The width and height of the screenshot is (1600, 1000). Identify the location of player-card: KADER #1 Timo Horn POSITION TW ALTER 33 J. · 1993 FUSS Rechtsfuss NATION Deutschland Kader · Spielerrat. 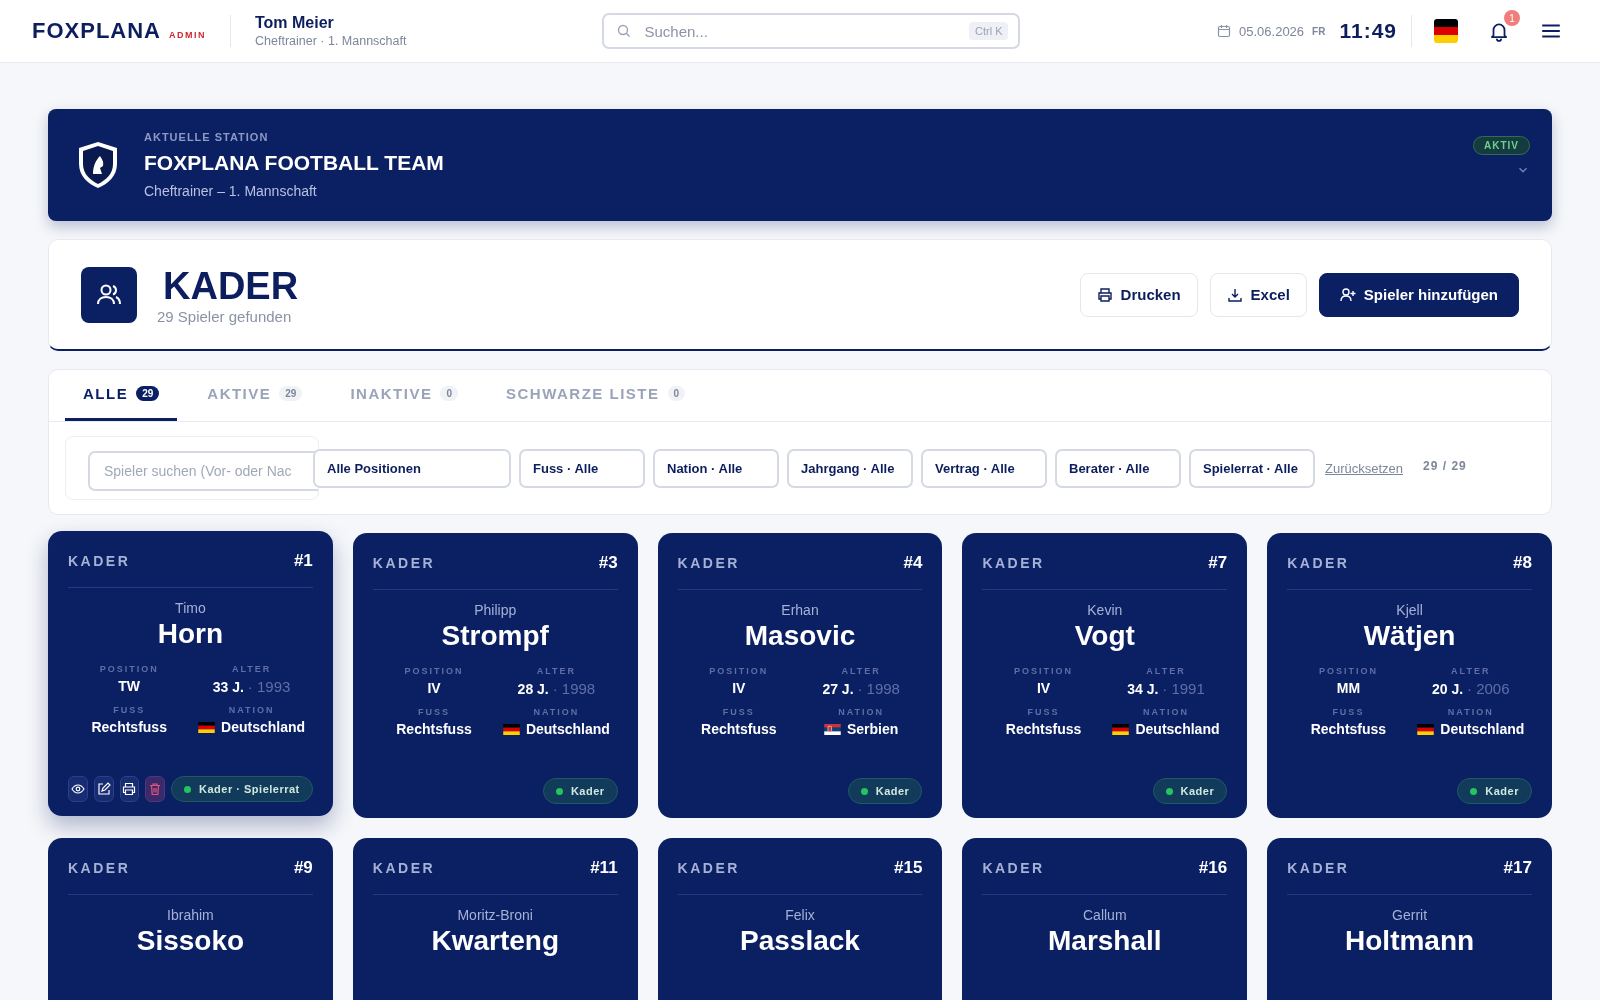
(190, 673).